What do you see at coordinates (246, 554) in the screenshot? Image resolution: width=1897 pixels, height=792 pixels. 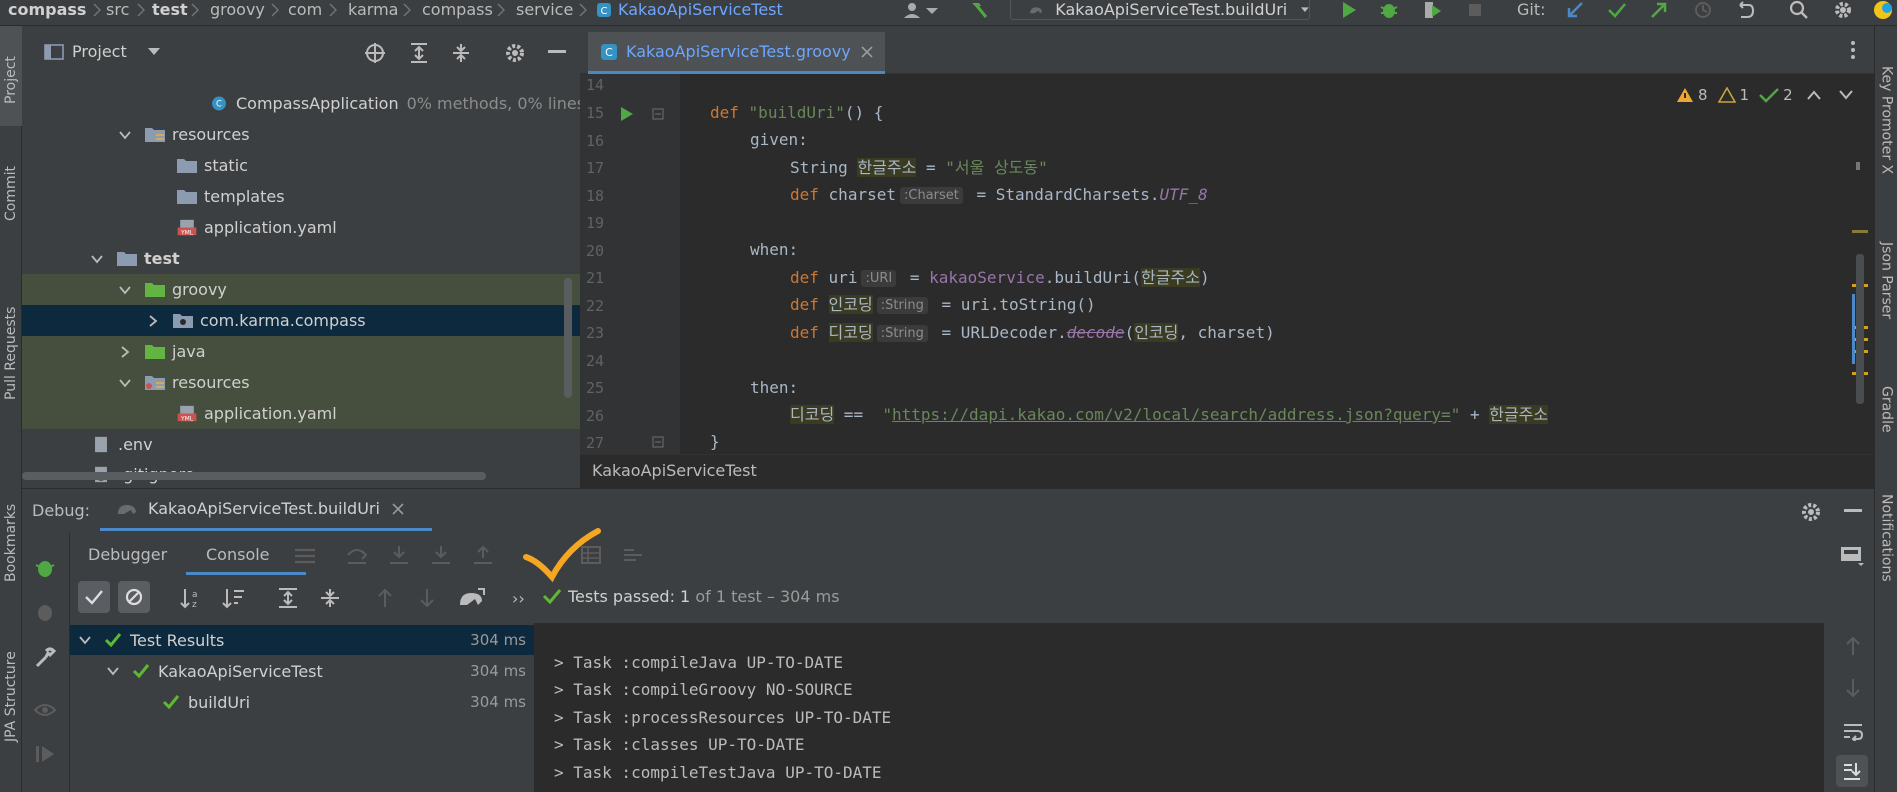 I see `tab-console: Console` at bounding box center [246, 554].